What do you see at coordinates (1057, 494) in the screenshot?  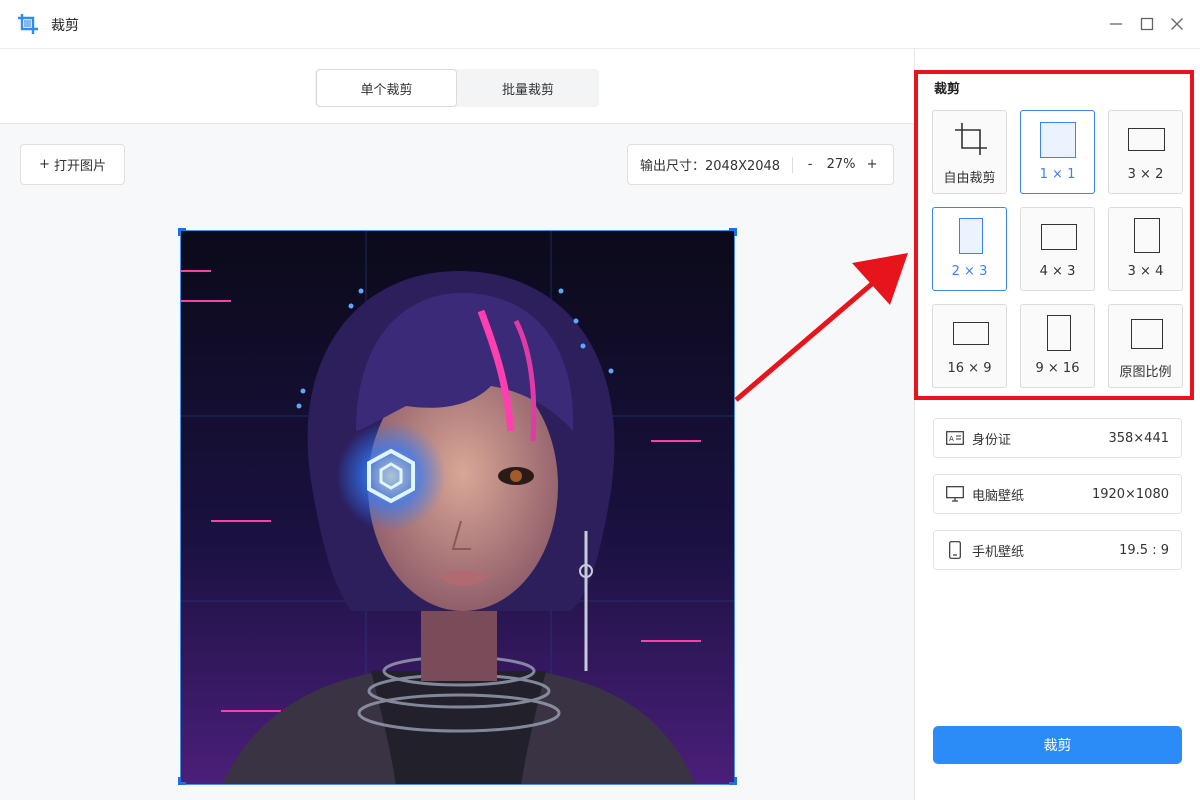 I see `preset-desktop-wallpaper: 电脑壁纸 1920×1080` at bounding box center [1057, 494].